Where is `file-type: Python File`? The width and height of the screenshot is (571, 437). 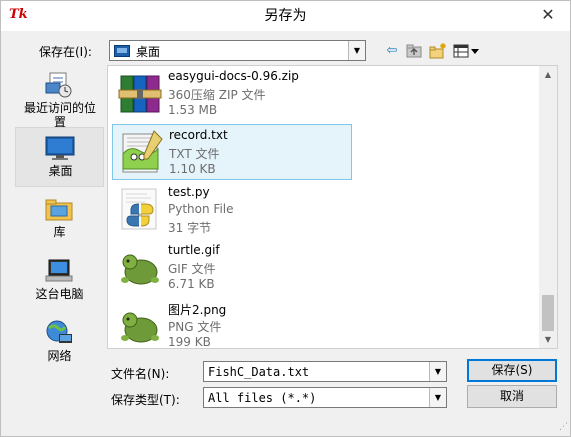
file-type: Python File is located at coordinates (201, 209).